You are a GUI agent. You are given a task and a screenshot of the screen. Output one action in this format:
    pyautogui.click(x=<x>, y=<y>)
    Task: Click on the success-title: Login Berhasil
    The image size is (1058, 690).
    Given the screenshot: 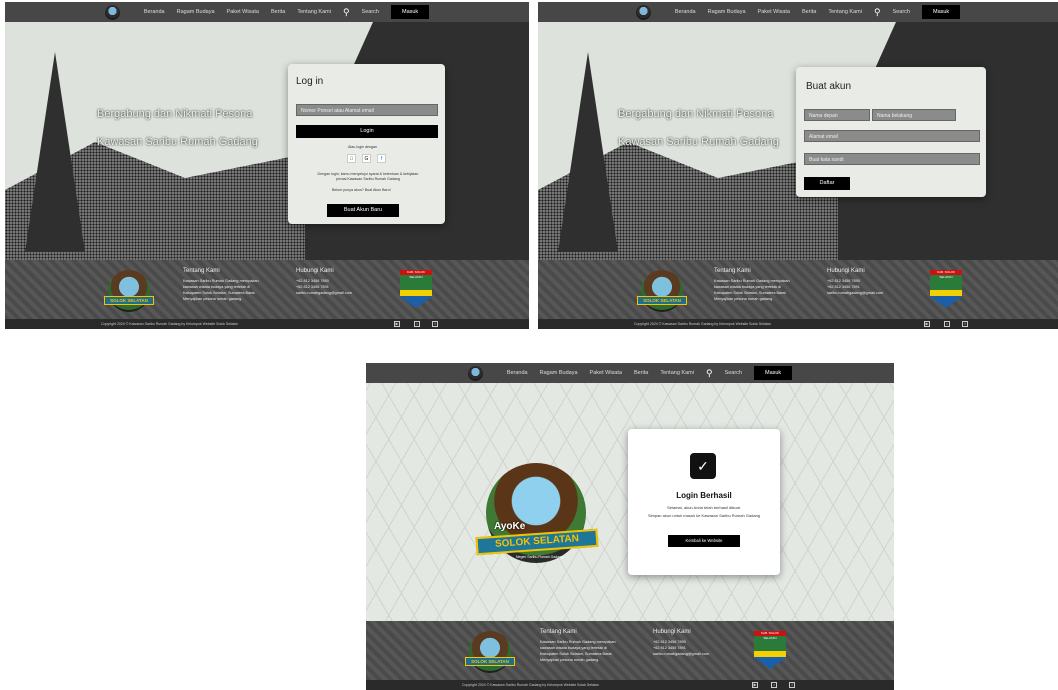 What is the action you would take?
    pyautogui.click(x=704, y=495)
    